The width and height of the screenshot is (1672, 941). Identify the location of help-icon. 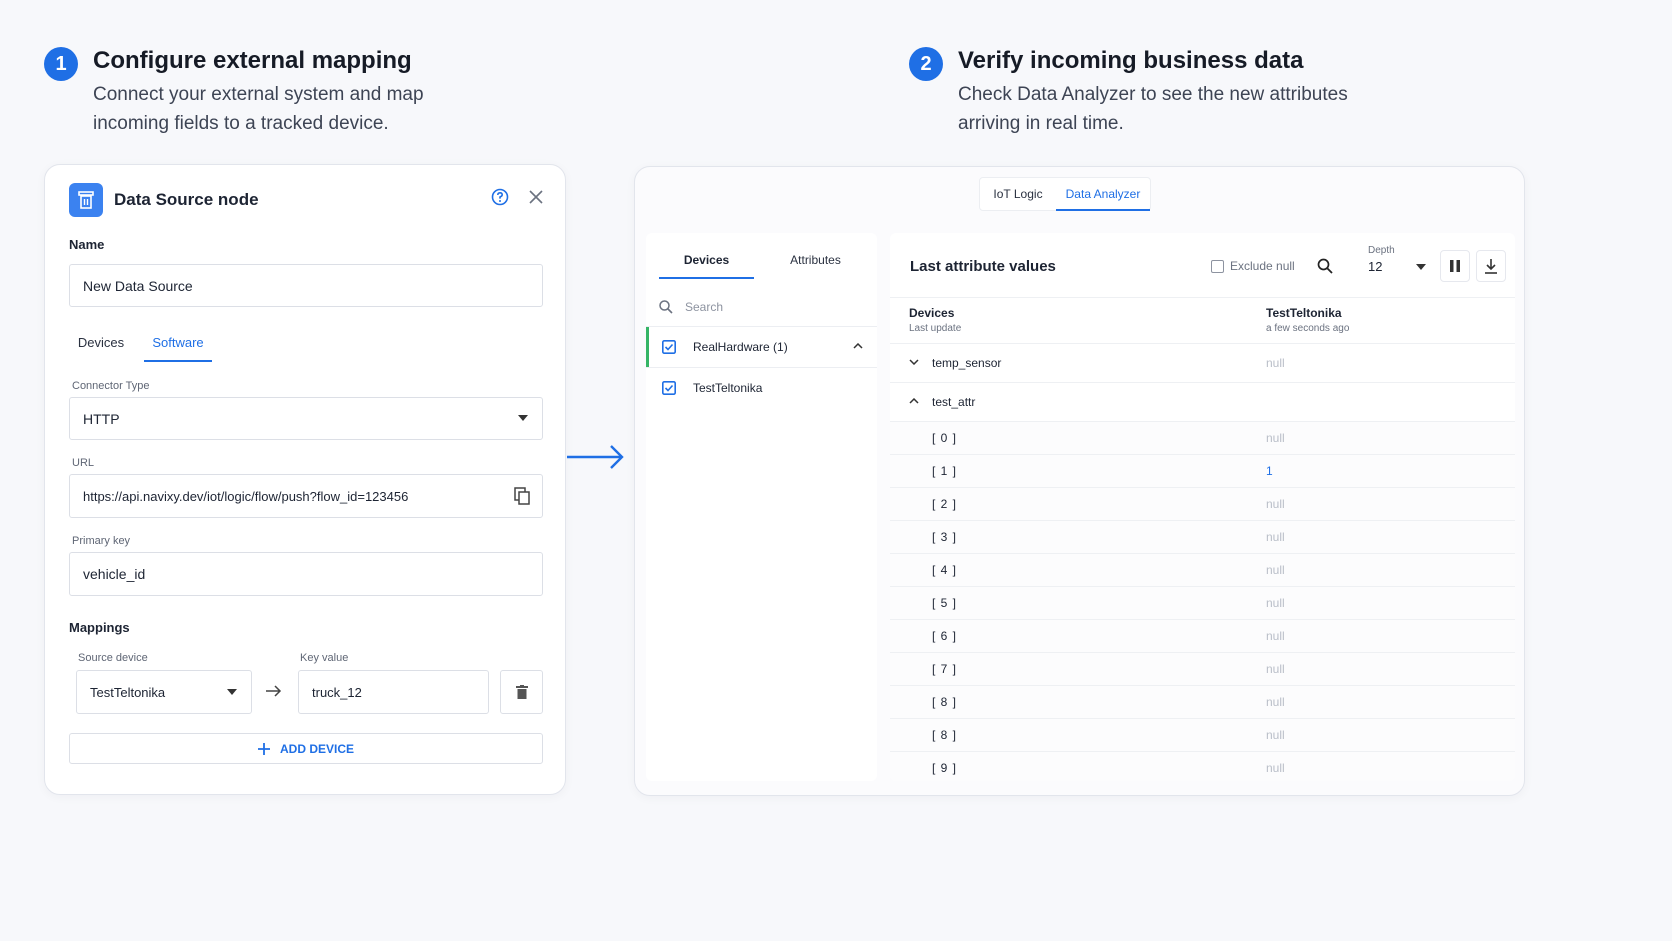
(500, 197).